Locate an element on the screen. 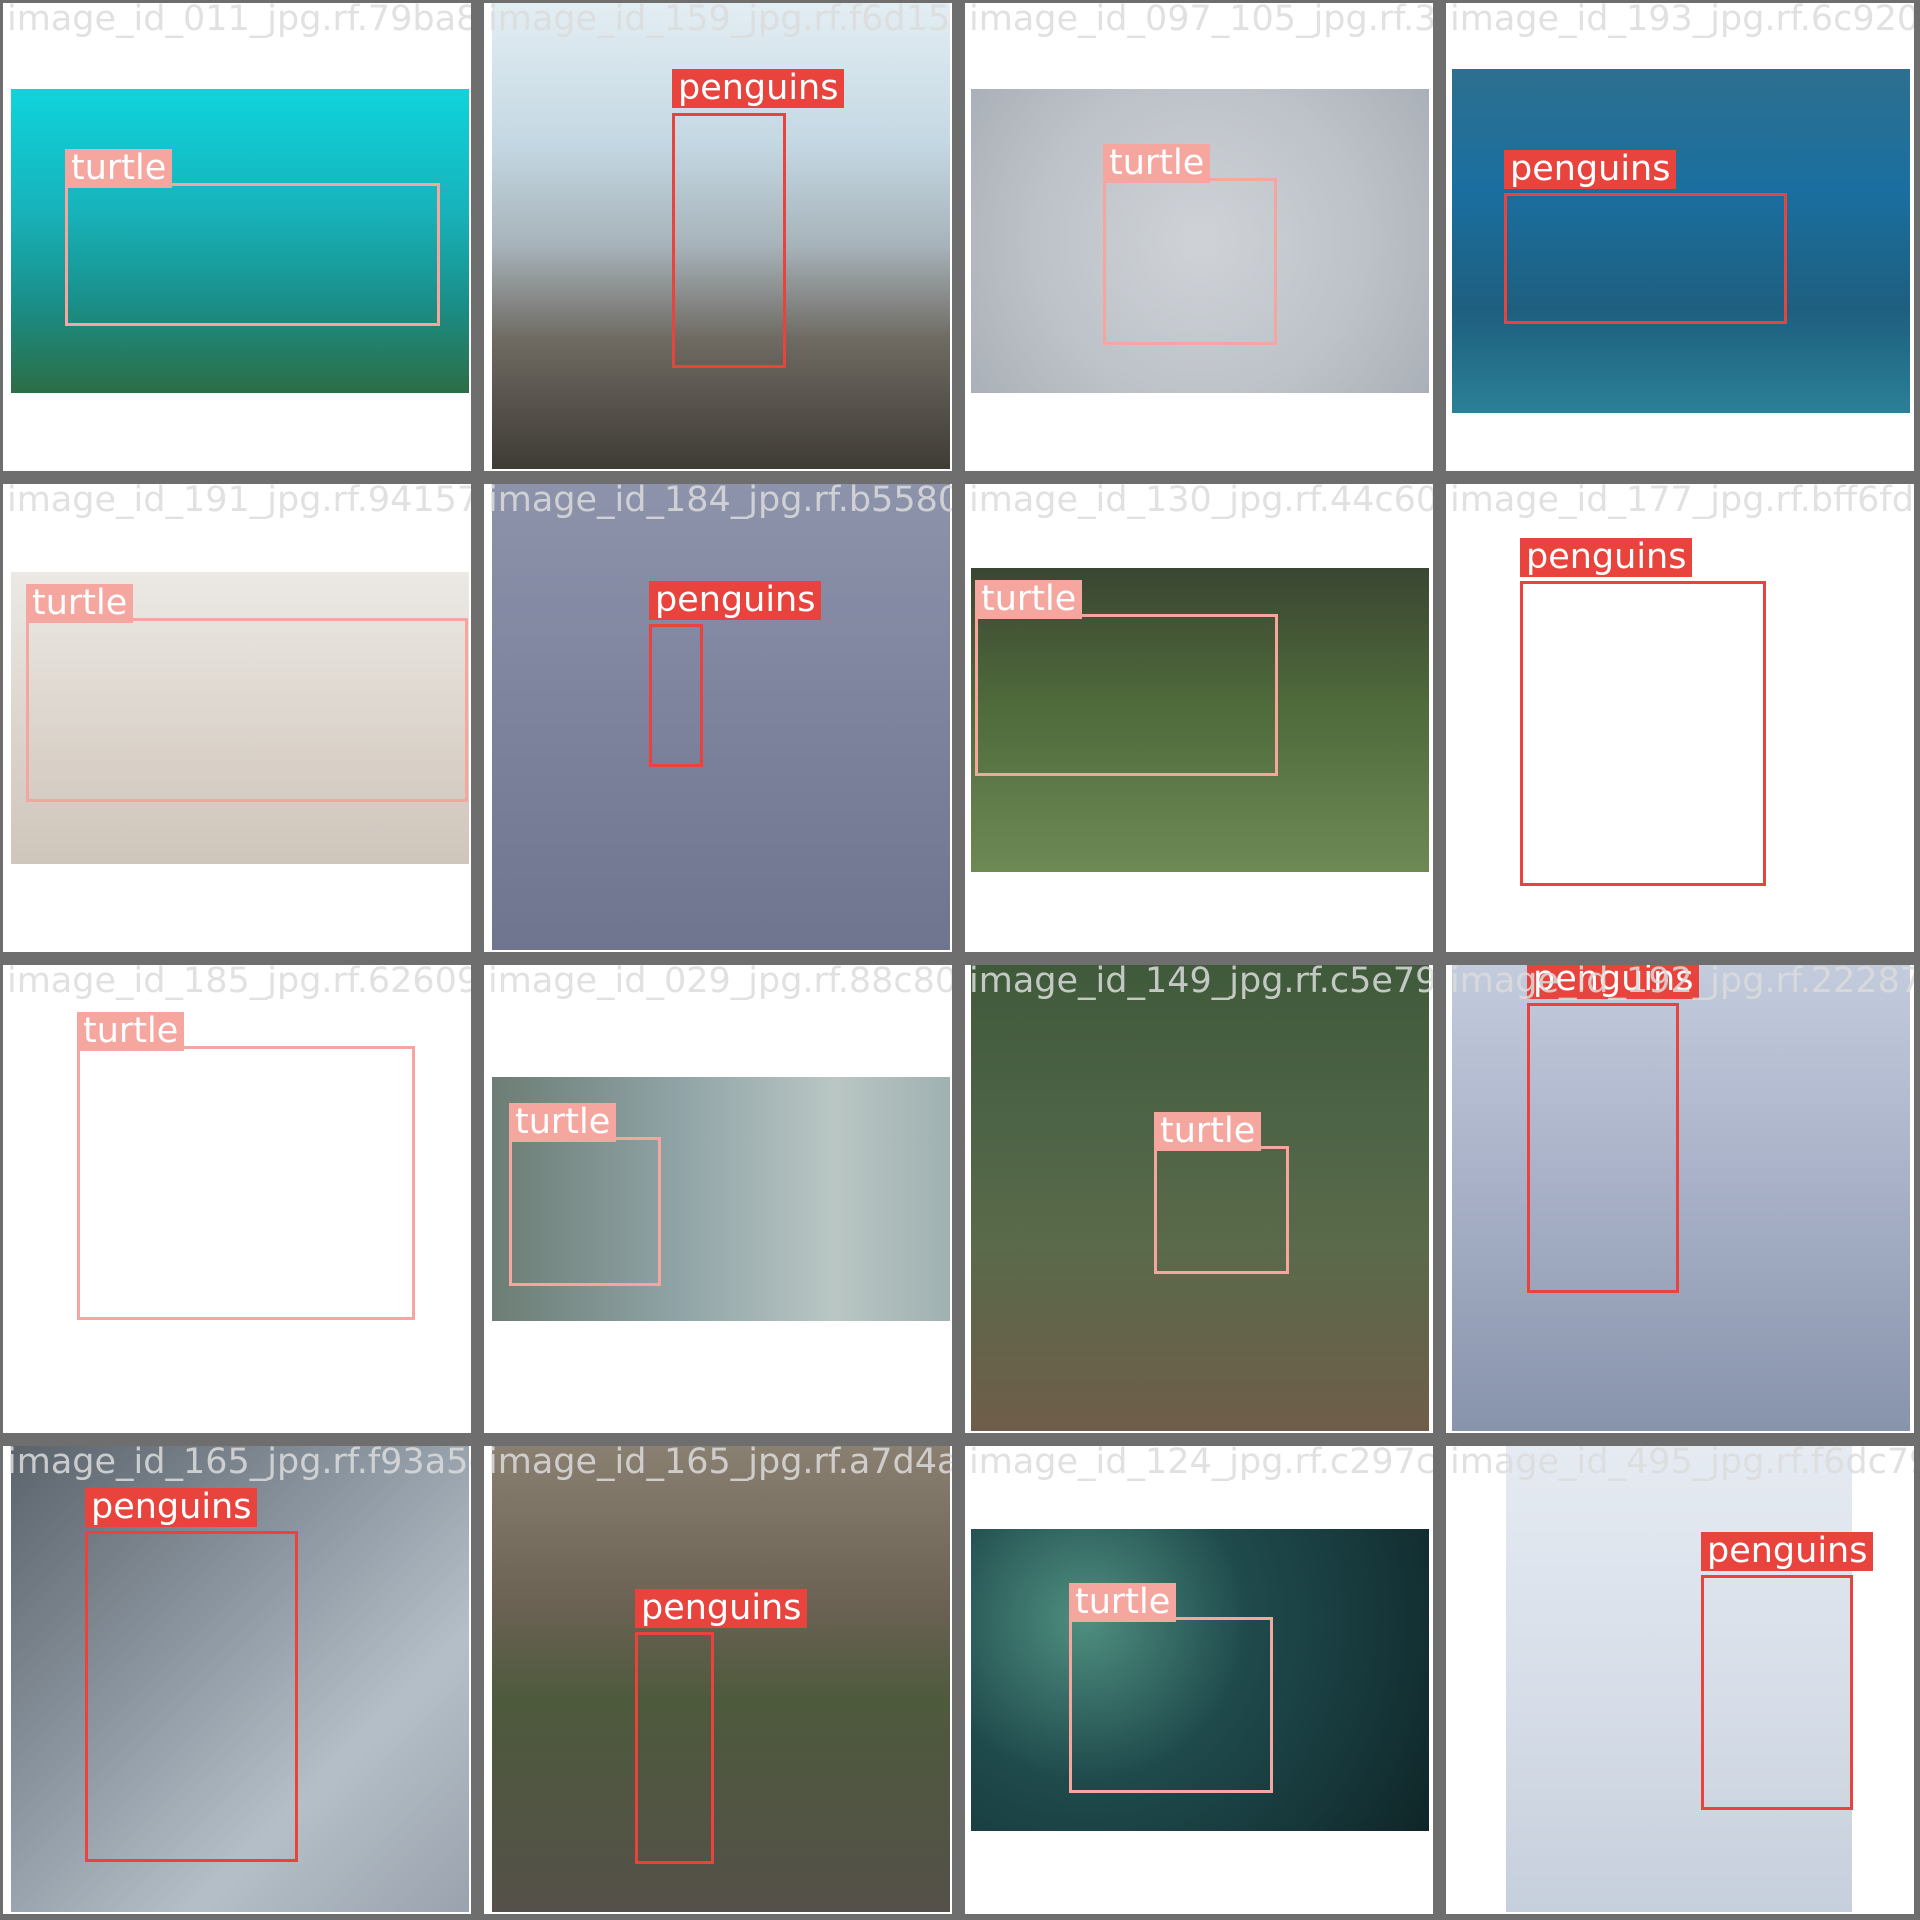 This screenshot has height=1920, width=1920. tile-4: penguins image_id_193_jpg.rf.6c9200 is located at coordinates (1680, 237).